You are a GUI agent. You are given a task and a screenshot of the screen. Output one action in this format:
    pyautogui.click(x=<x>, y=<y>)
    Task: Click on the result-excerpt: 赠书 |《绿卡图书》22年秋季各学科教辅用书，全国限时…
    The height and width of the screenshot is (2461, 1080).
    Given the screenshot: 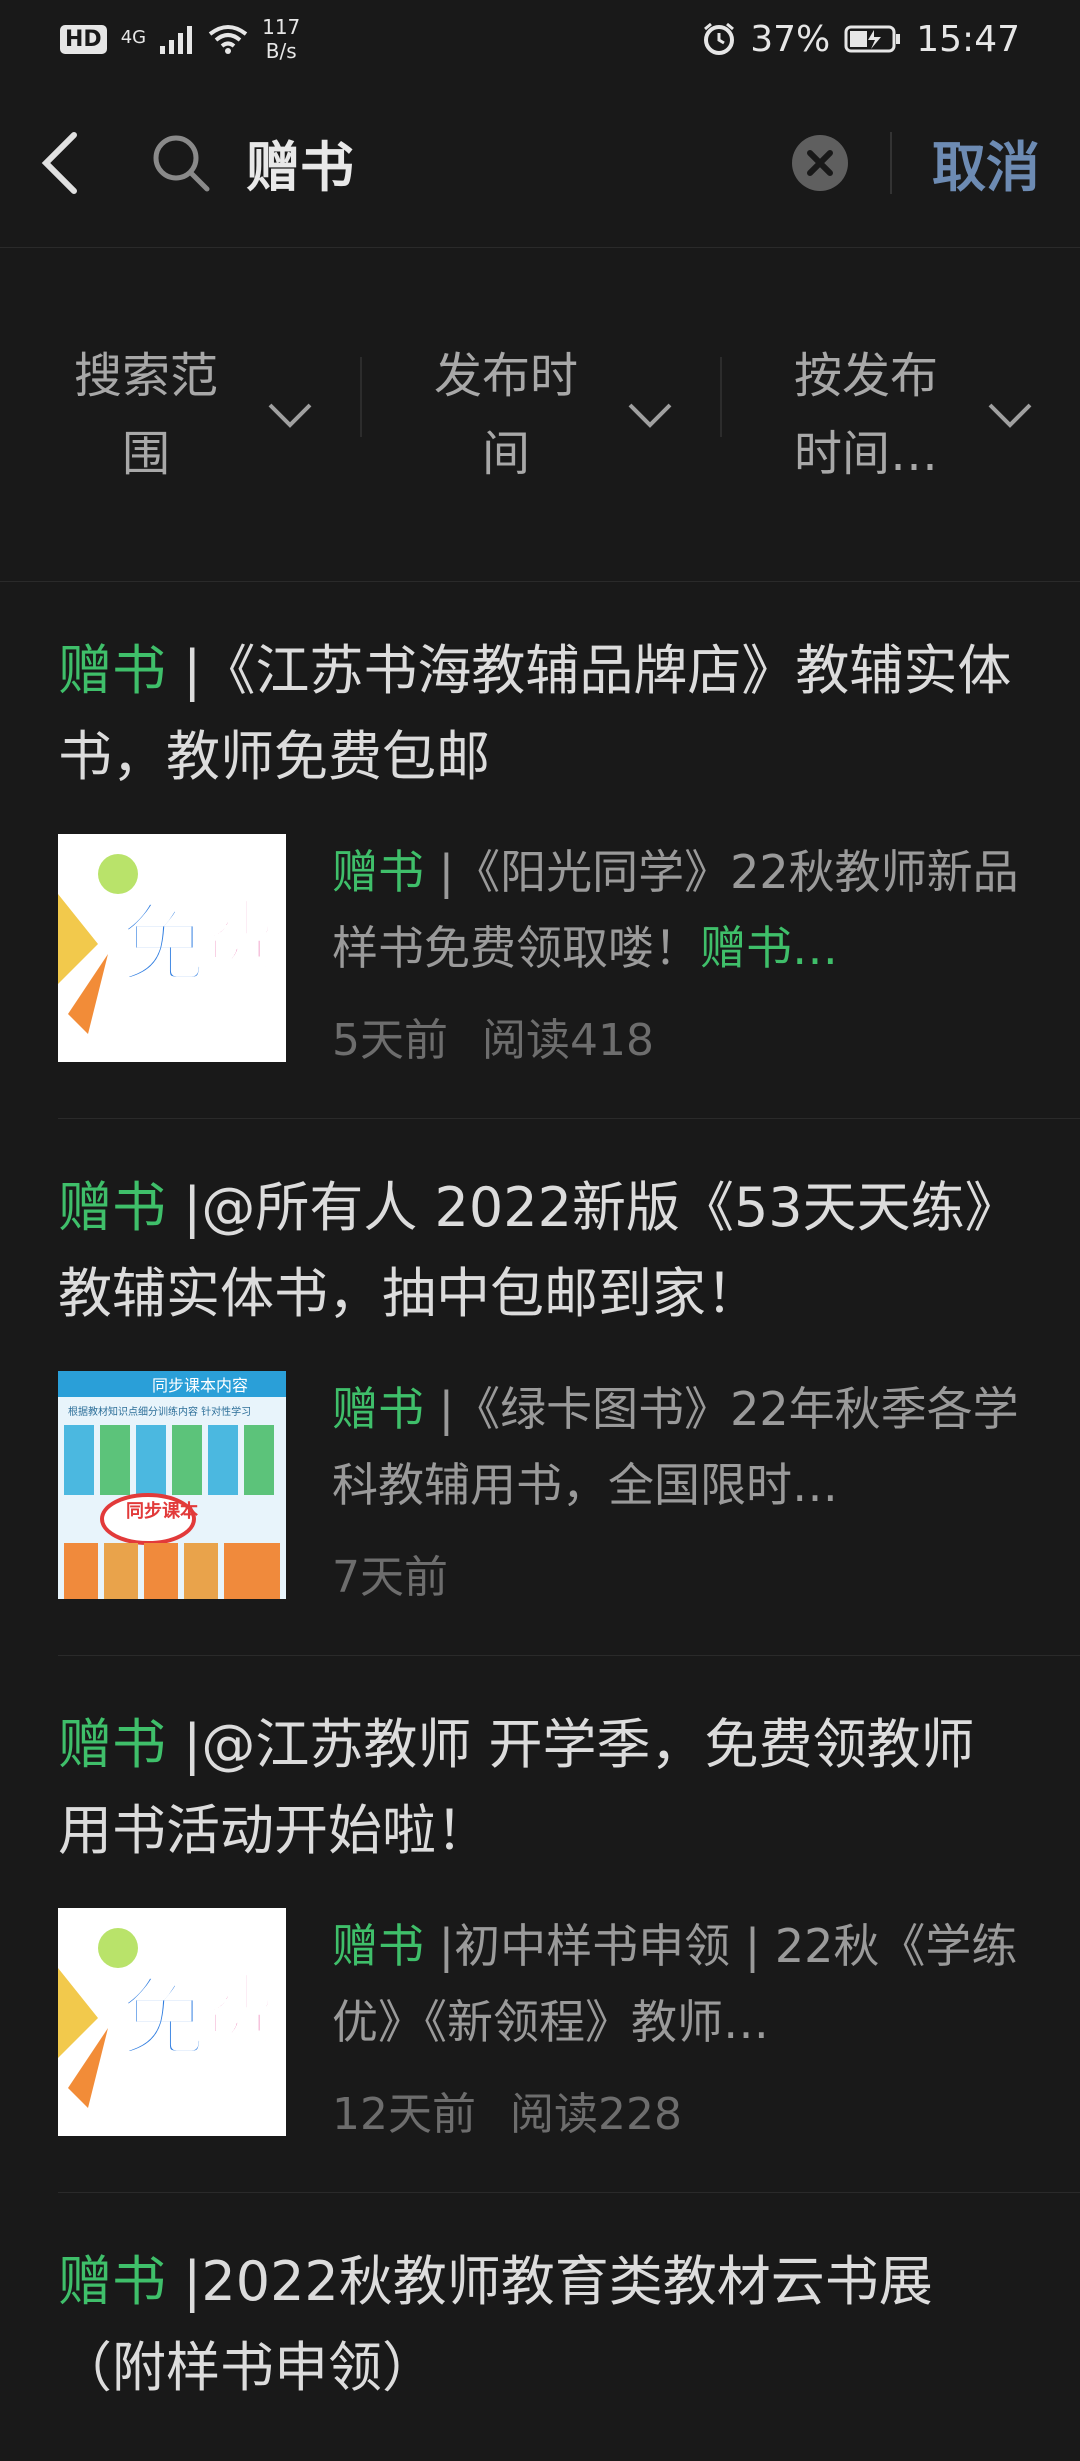 What is the action you would take?
    pyautogui.click(x=677, y=1447)
    